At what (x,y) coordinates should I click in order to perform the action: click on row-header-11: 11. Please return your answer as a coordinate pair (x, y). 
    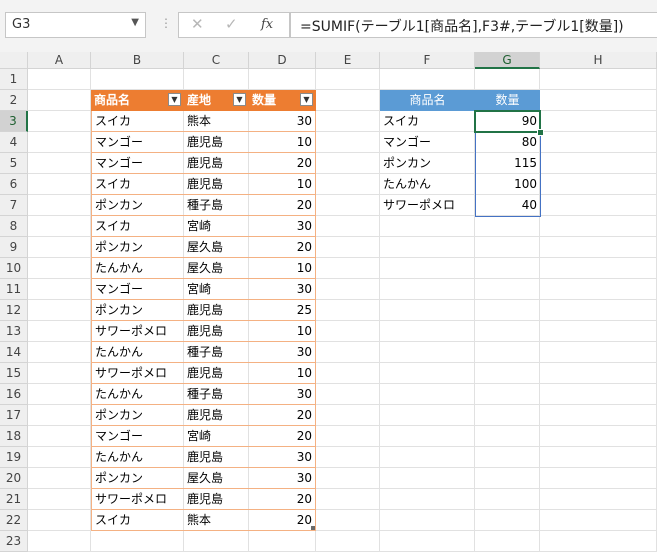
    Looking at the image, I should click on (14, 289).